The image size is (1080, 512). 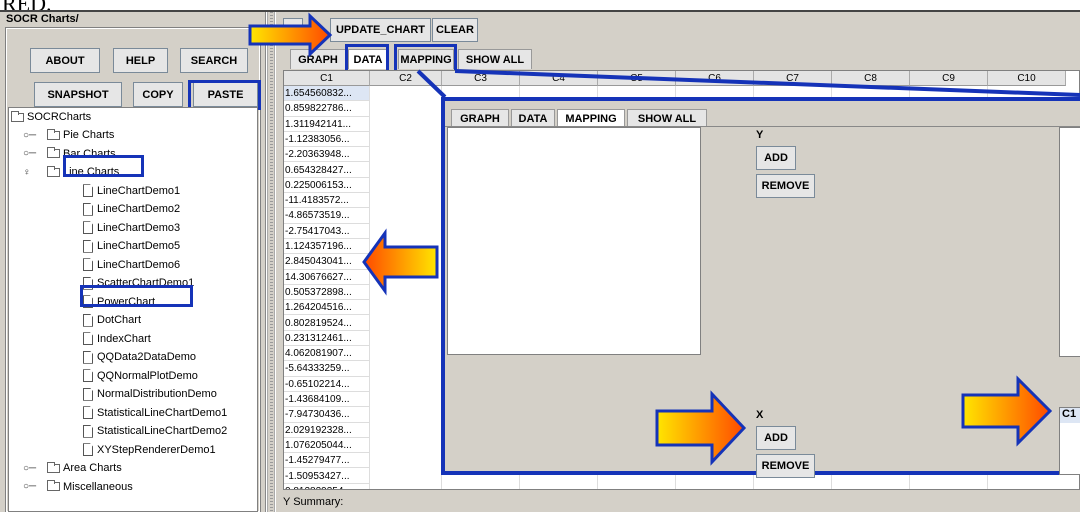 What do you see at coordinates (701, 428) in the screenshot?
I see `arrow-to-x-add-icon` at bounding box center [701, 428].